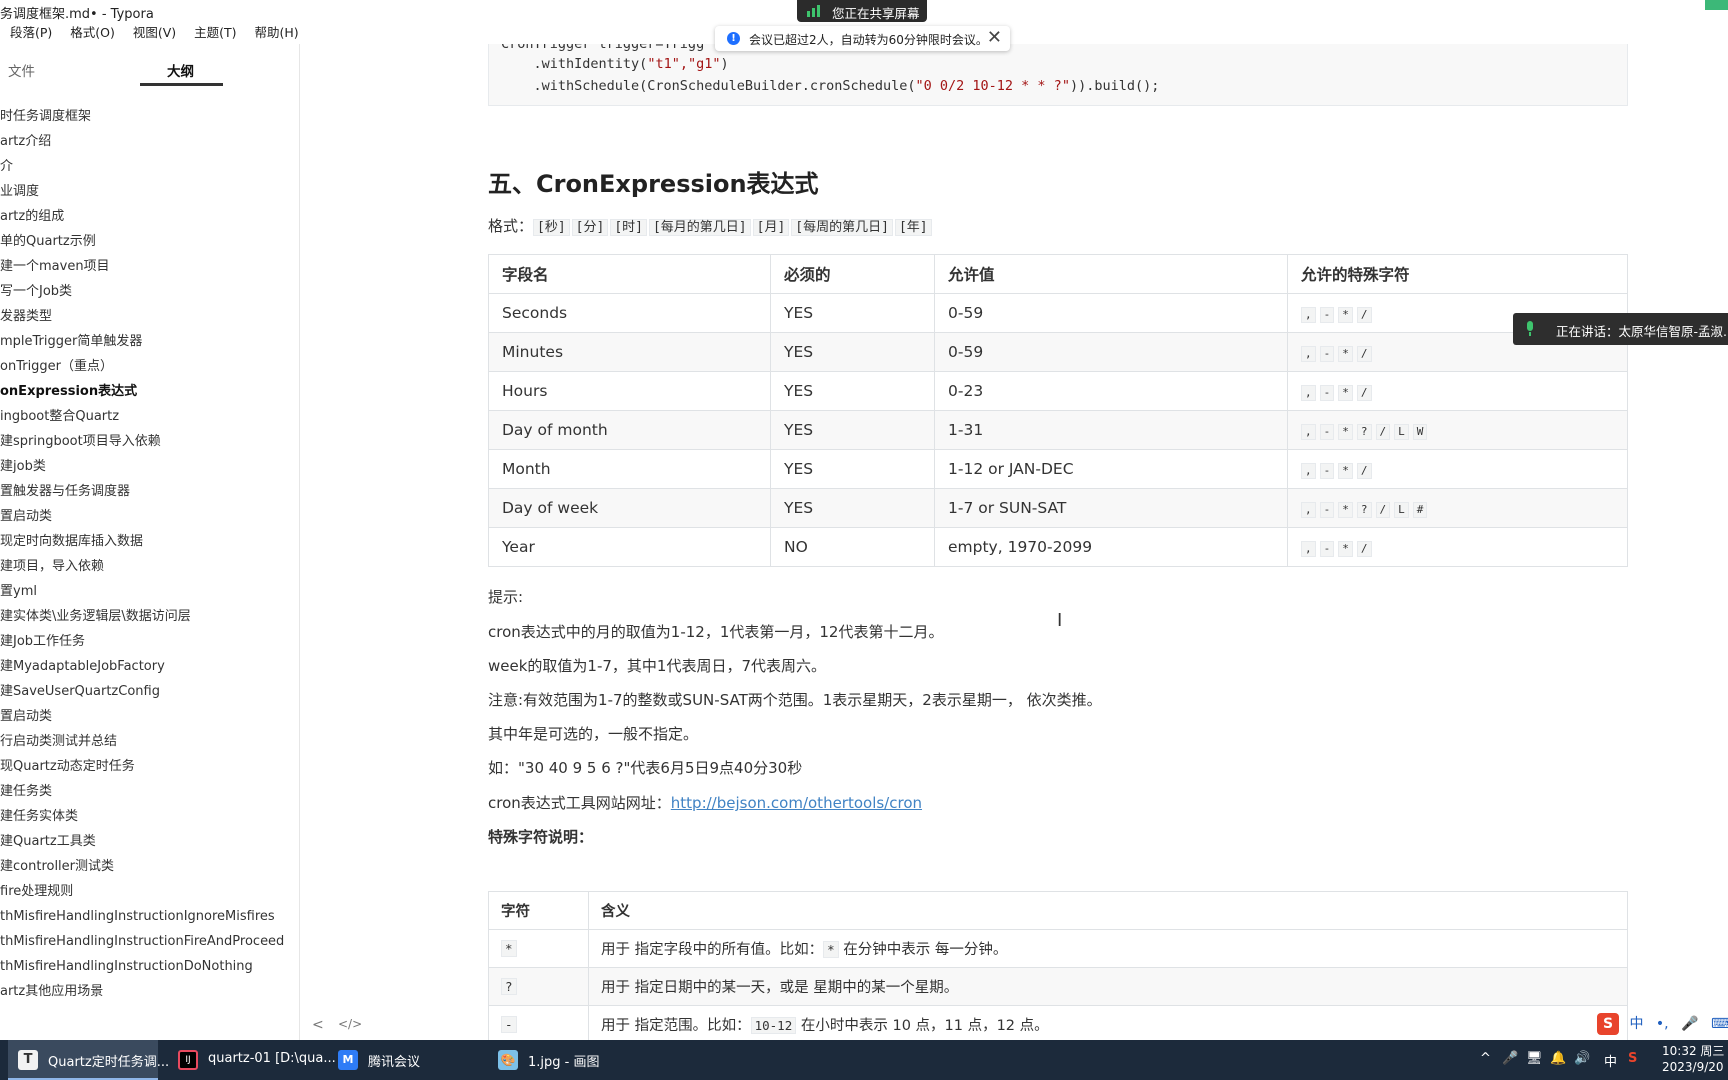 This screenshot has height=1080, width=1728. What do you see at coordinates (653, 184) in the screenshot?
I see `section-heading: 五、CronExpression表达式` at bounding box center [653, 184].